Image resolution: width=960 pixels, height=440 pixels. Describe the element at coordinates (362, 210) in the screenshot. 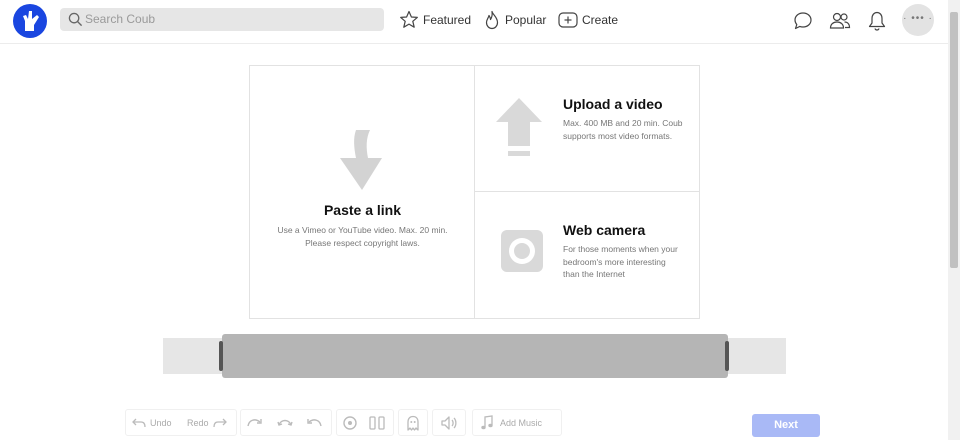

I see `paste-link-title: Paste a link` at that location.